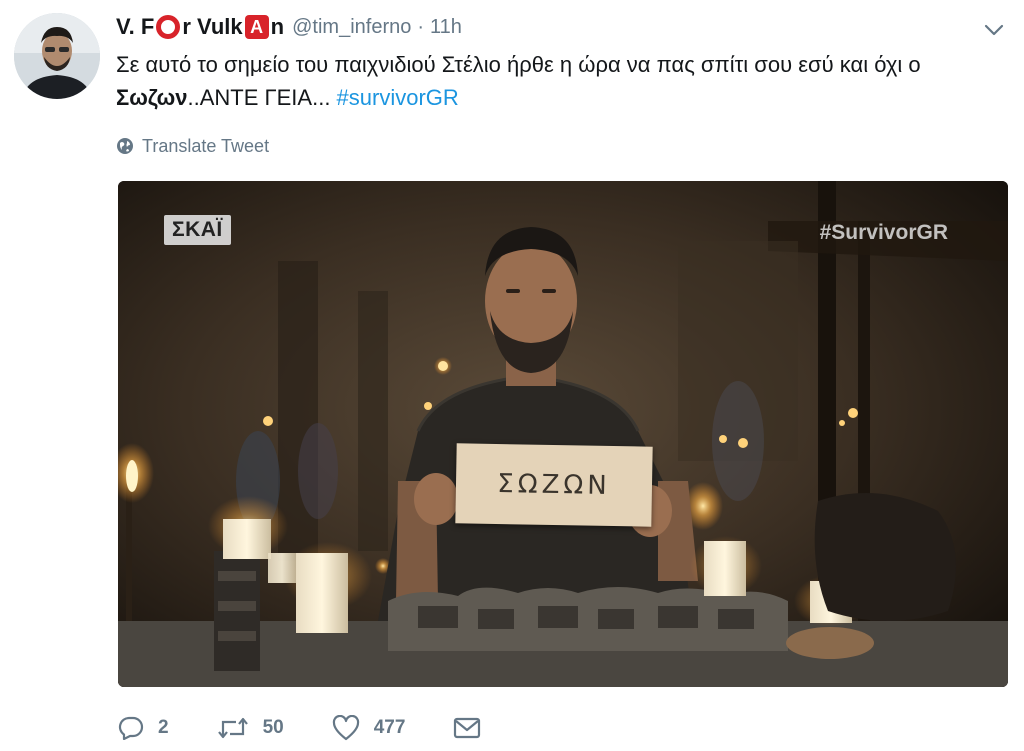 The width and height of the screenshot is (1024, 751). I want to click on direct-message-button, so click(467, 728).